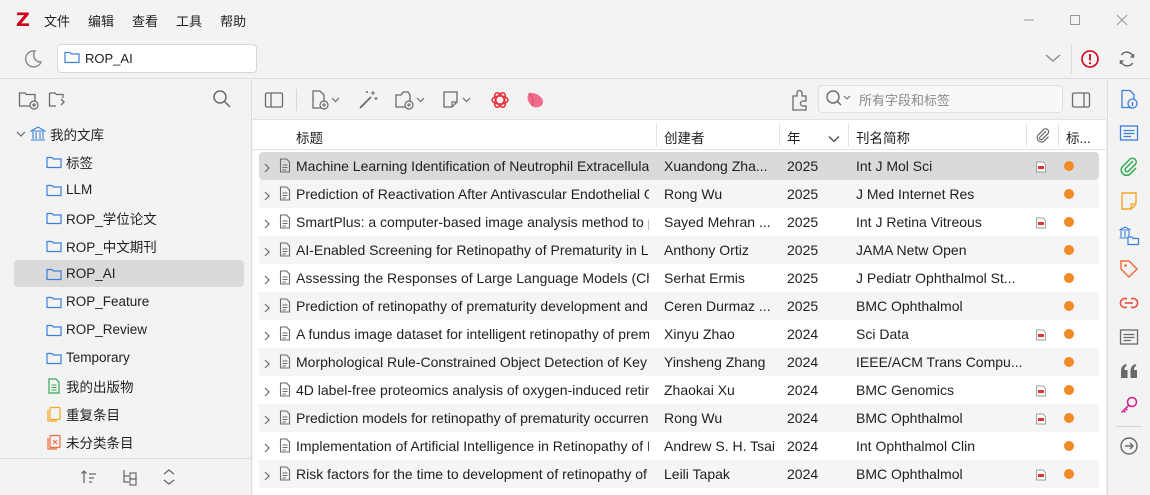 Image resolution: width=1150 pixels, height=495 pixels. Describe the element at coordinates (1129, 167) in the screenshot. I see `attachments-icon` at that location.